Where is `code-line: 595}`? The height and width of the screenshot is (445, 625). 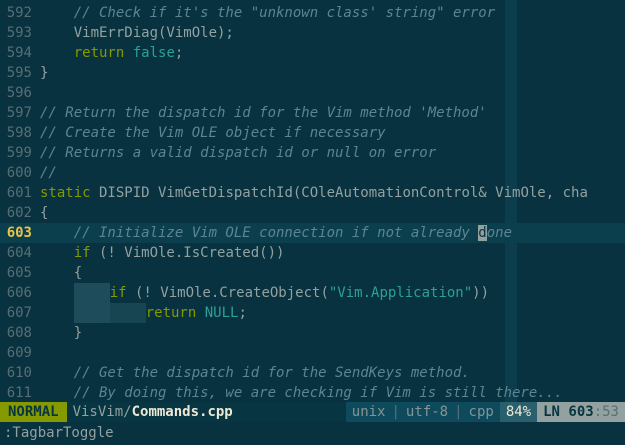 code-line: 595} is located at coordinates (312, 73).